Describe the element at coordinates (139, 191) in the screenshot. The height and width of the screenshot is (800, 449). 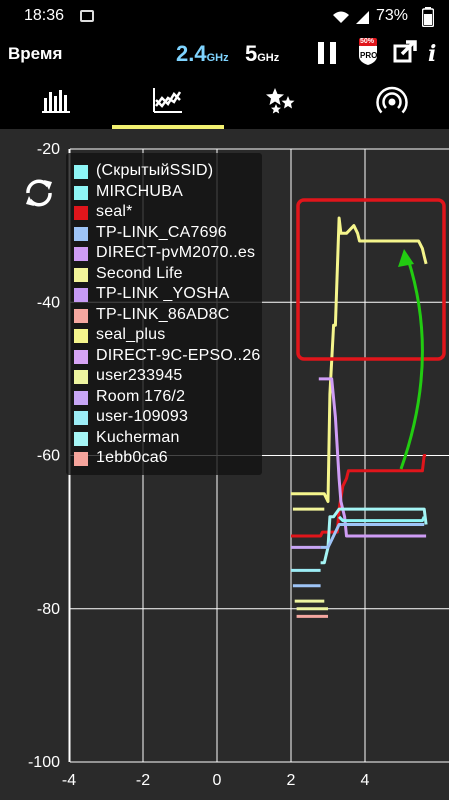
I see `legend-label: MIRCHUBA` at that location.